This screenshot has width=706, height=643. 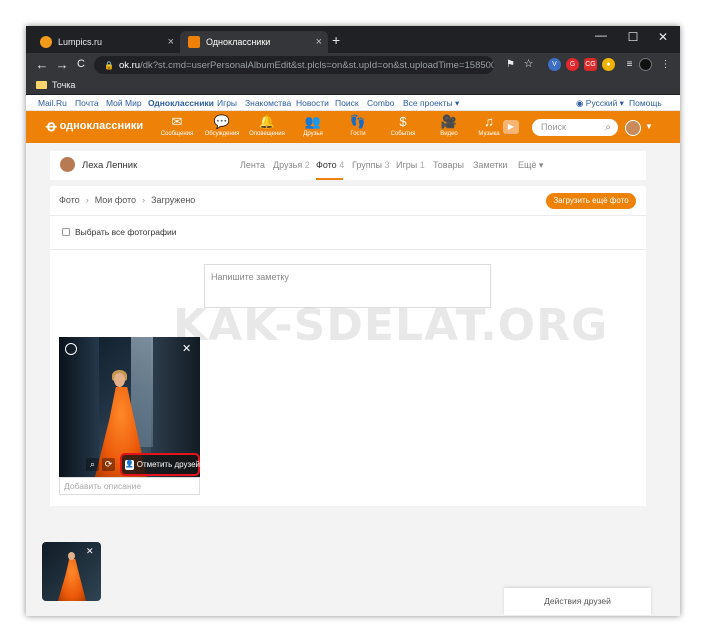 I want to click on profile-tab-feed: Лента, so click(x=252, y=165).